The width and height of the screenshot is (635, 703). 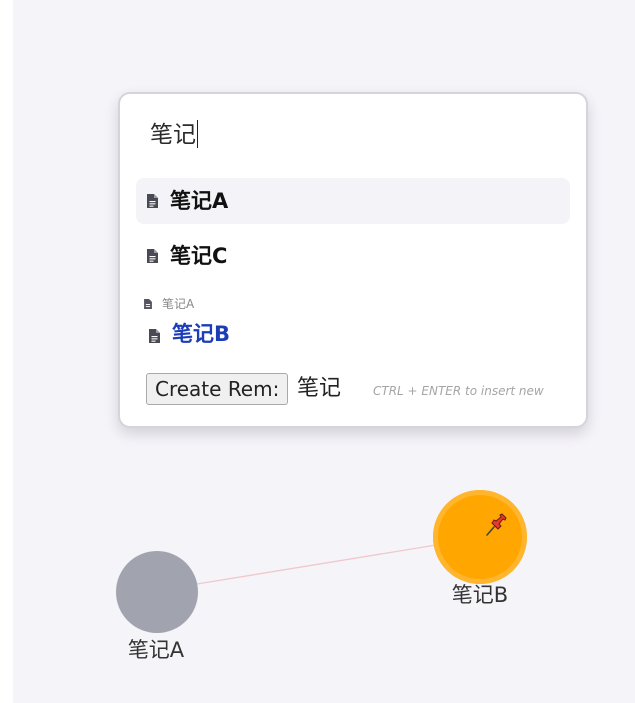 I want to click on graph-node-a, so click(x=157, y=592).